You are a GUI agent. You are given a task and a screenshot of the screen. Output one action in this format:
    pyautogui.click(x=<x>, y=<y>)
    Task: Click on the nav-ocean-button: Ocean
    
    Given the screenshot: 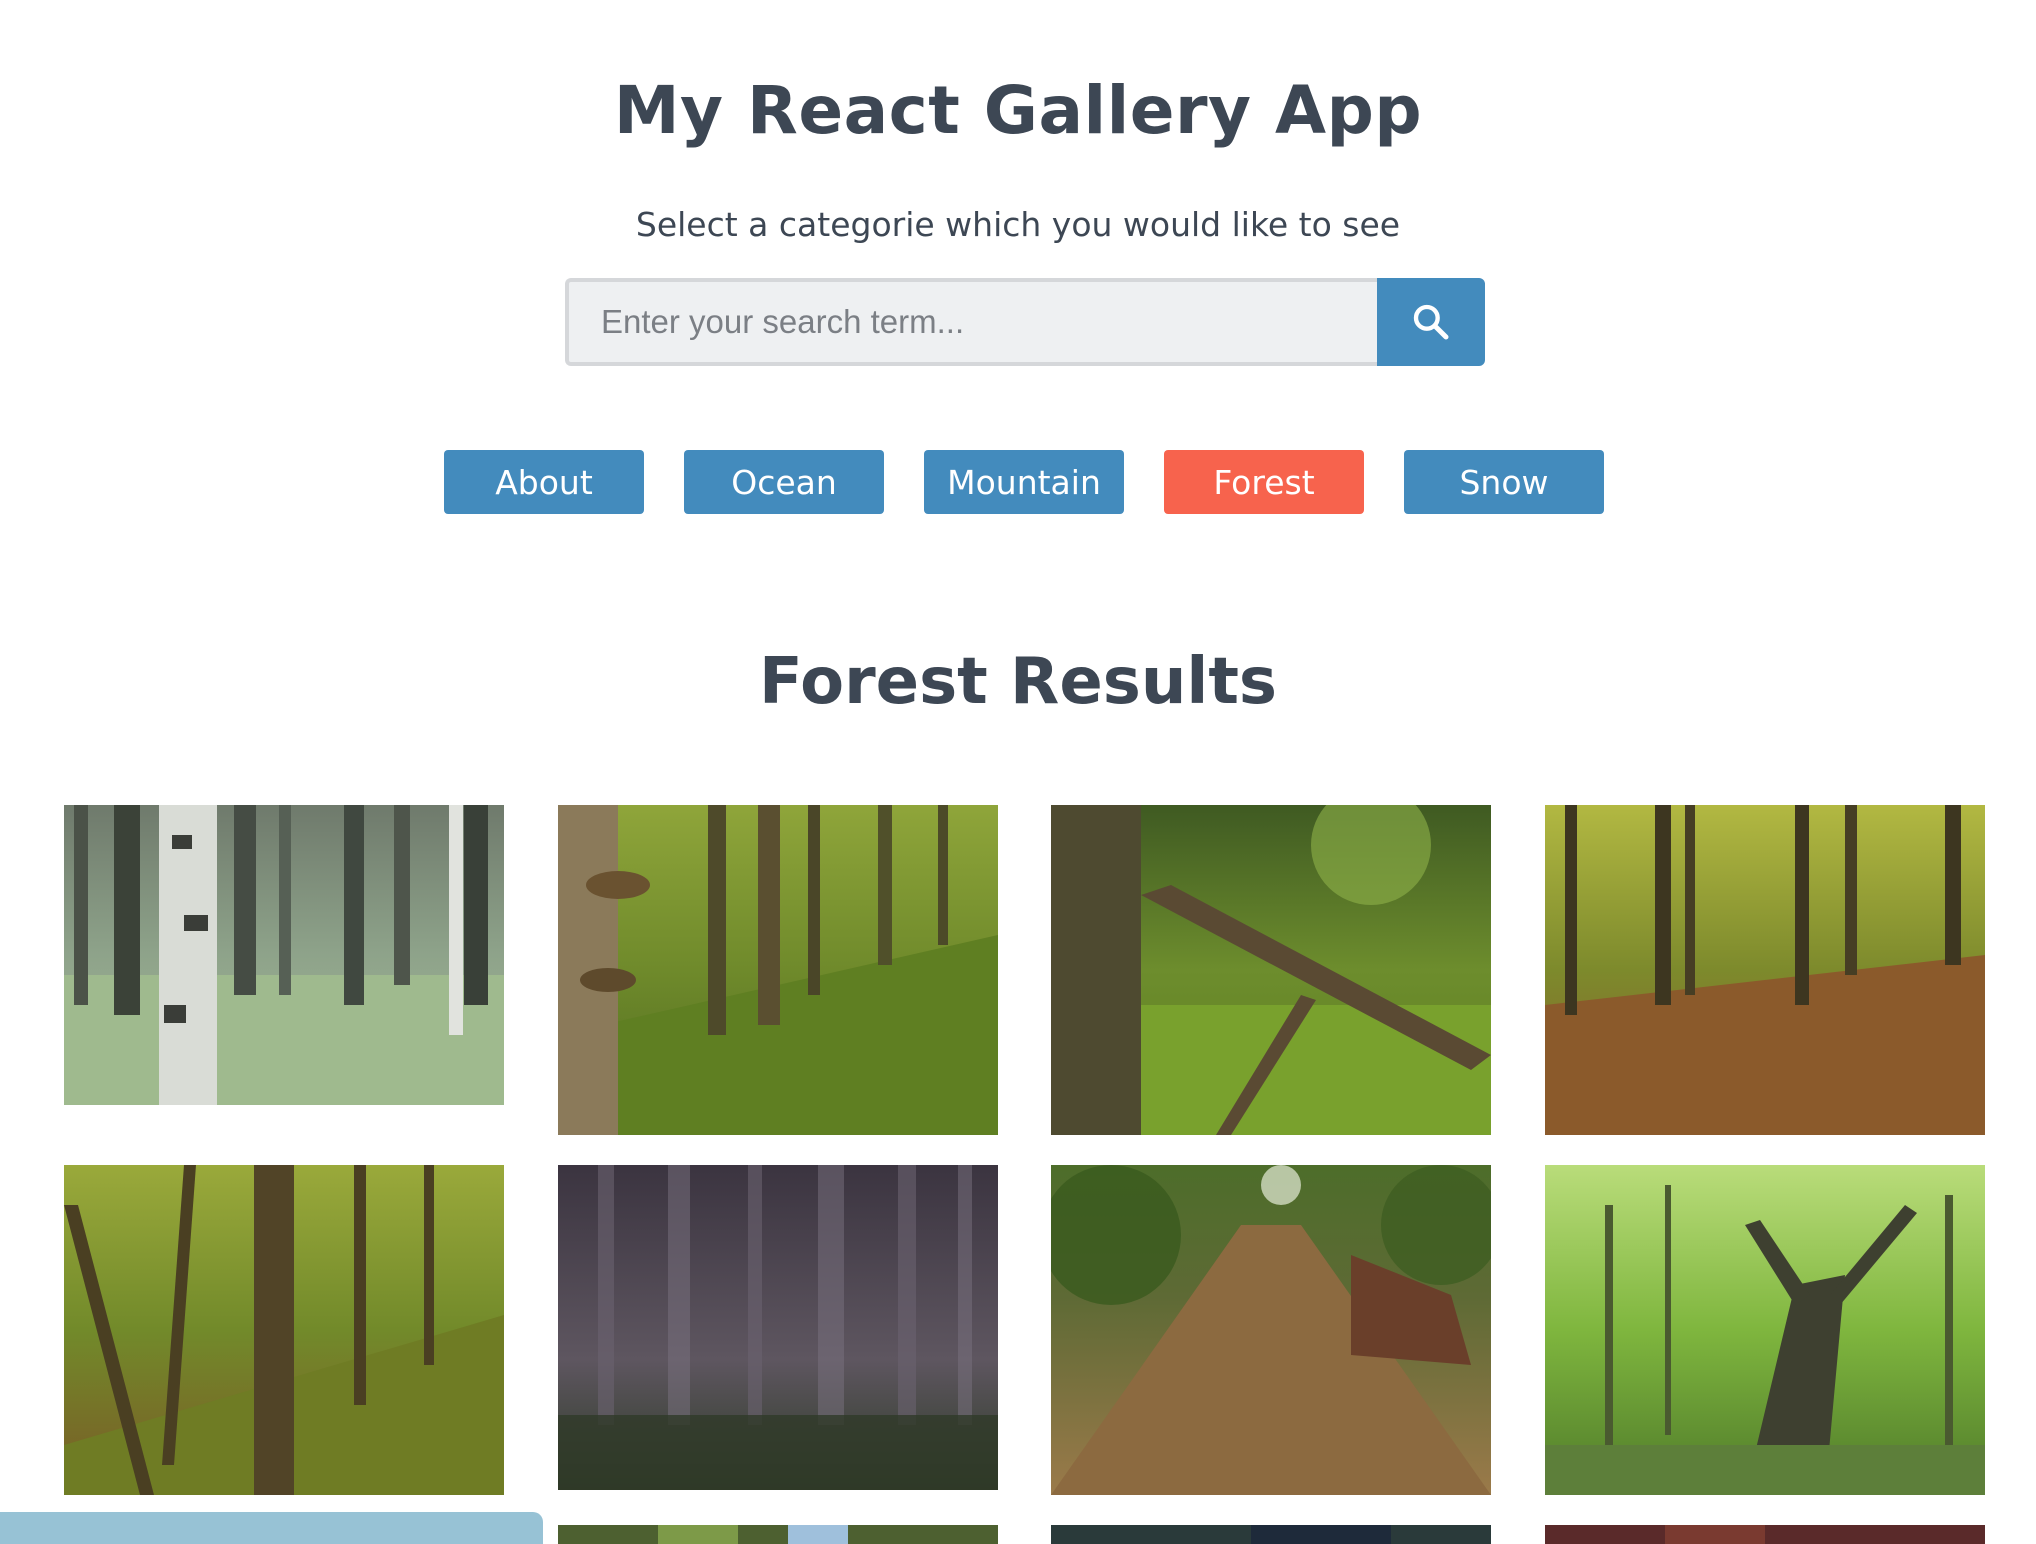 What is the action you would take?
    pyautogui.click(x=784, y=482)
    